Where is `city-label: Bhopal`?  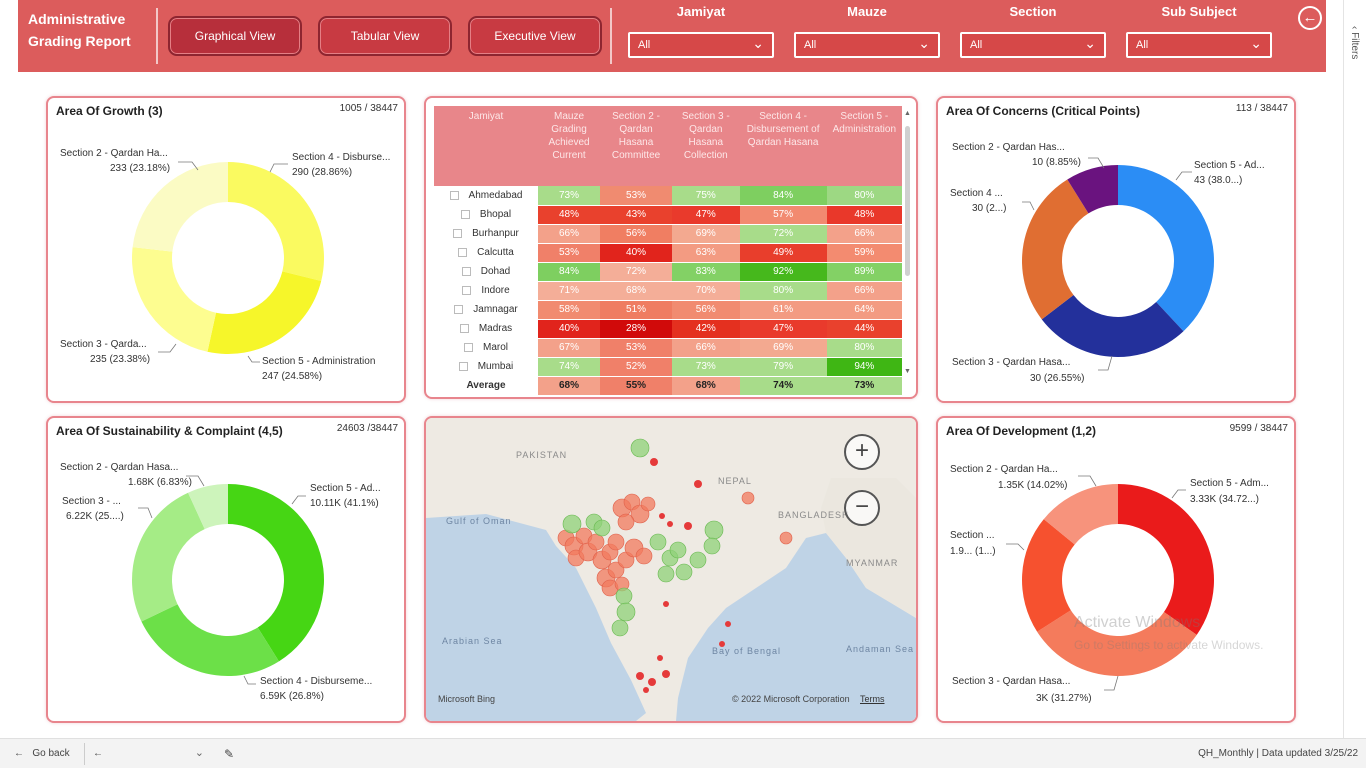
city-label: Bhopal is located at coordinates (495, 214).